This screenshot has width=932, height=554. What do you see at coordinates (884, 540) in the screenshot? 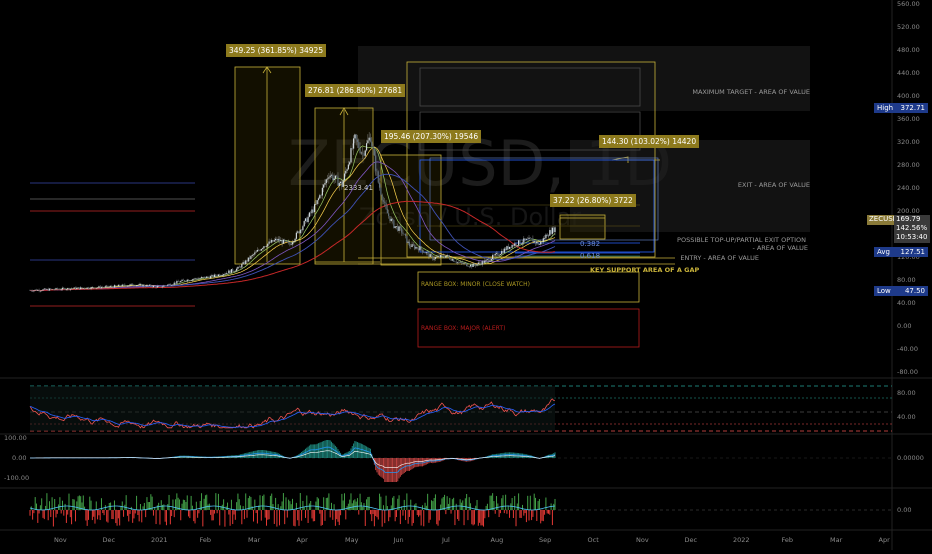
I see `time-tick-label: Apr` at bounding box center [884, 540].